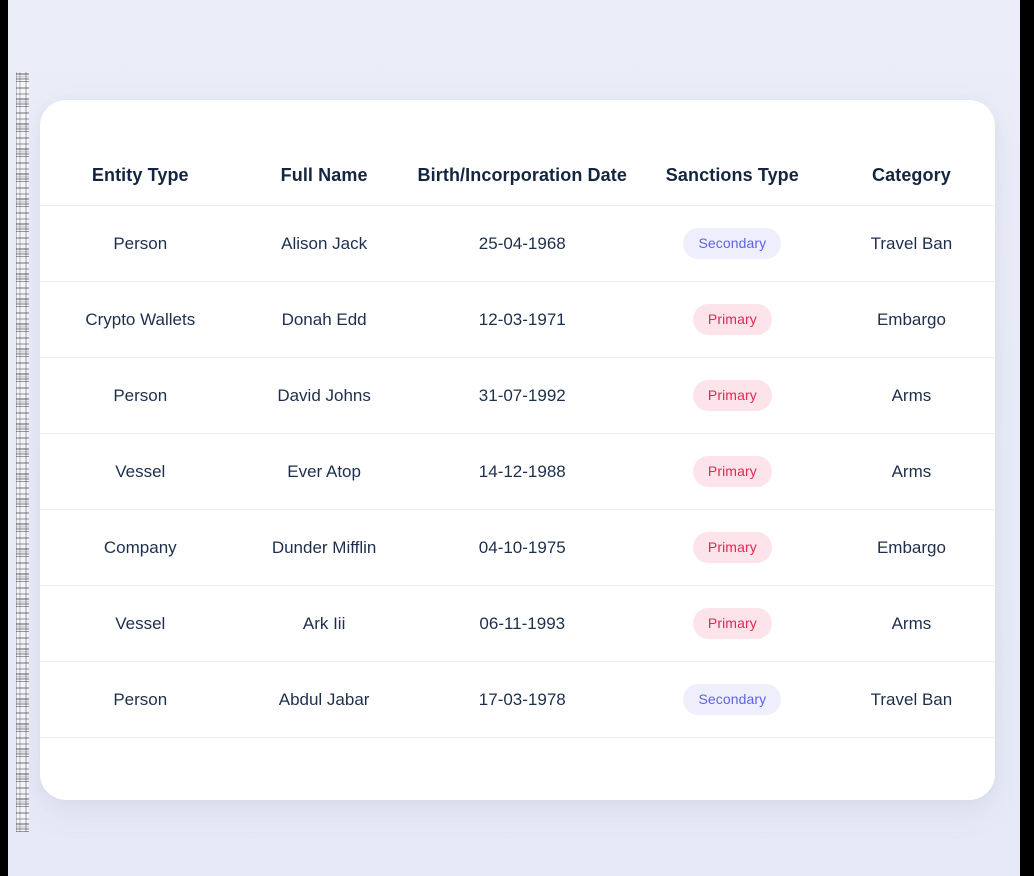 The height and width of the screenshot is (876, 1034). What do you see at coordinates (324, 623) in the screenshot?
I see `cell-full-name: Ark Iii` at bounding box center [324, 623].